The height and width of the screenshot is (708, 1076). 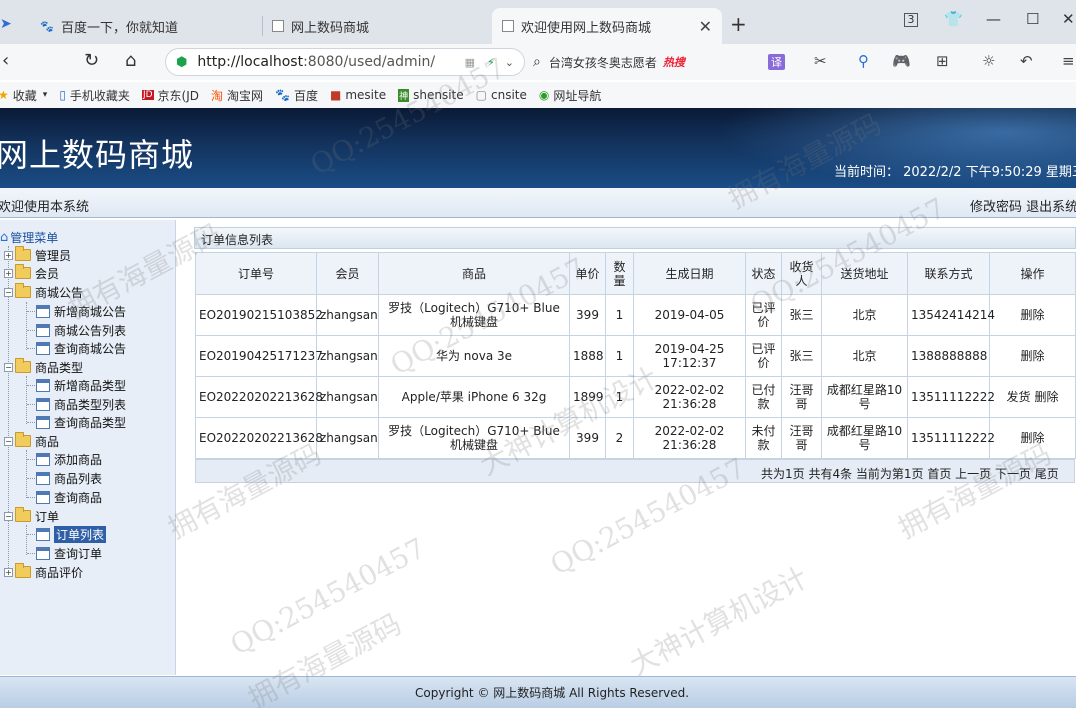 I want to click on baidu-paw-icon: 🐾, so click(x=282, y=95).